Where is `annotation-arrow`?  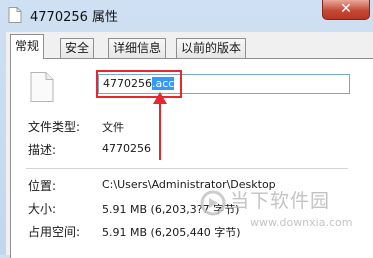 annotation-arrow is located at coordinates (160, 126).